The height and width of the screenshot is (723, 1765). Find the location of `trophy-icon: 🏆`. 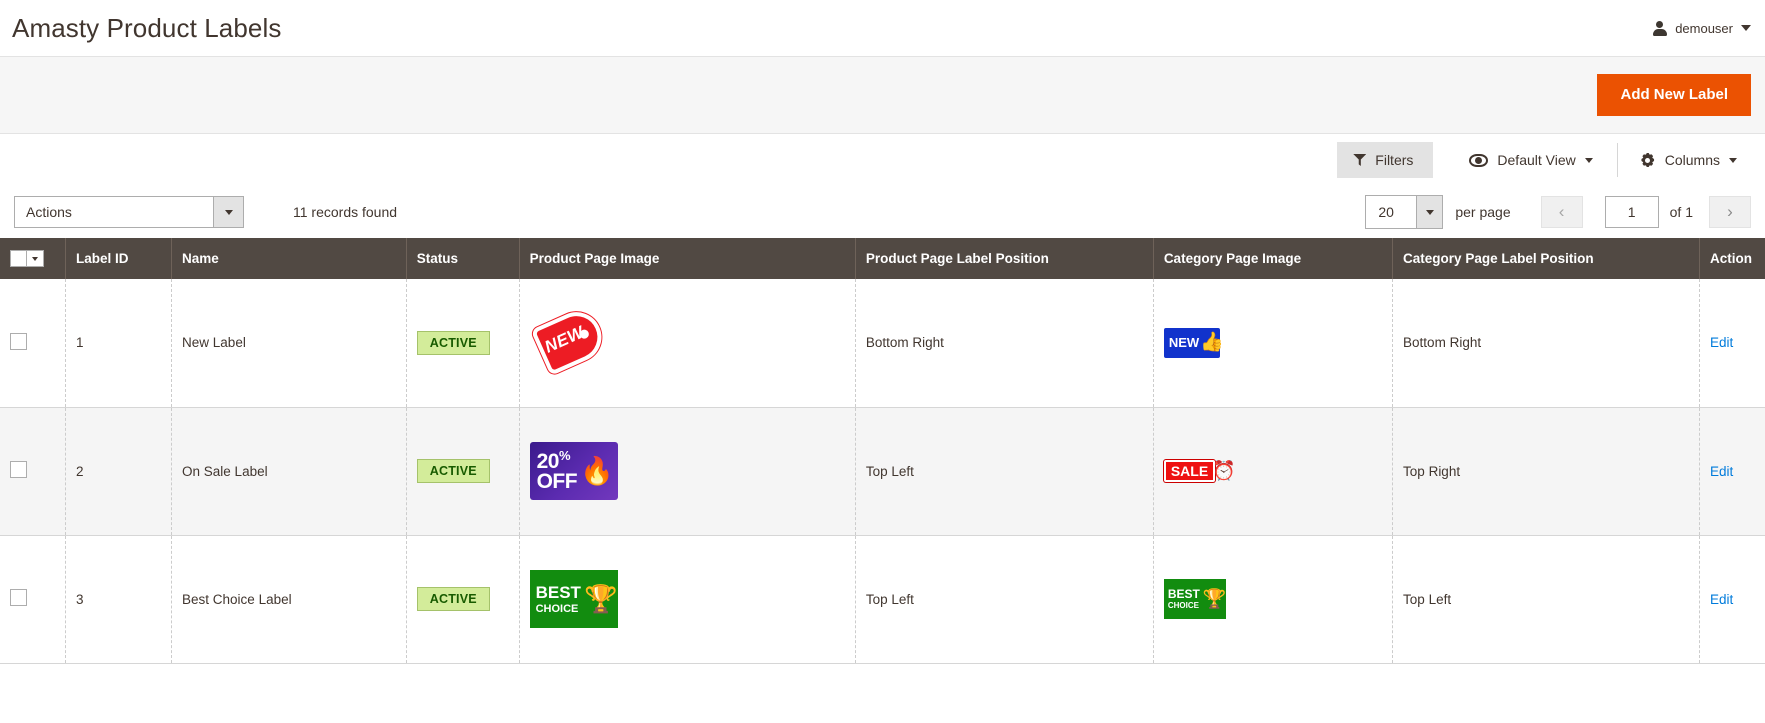

trophy-icon: 🏆 is located at coordinates (600, 598).